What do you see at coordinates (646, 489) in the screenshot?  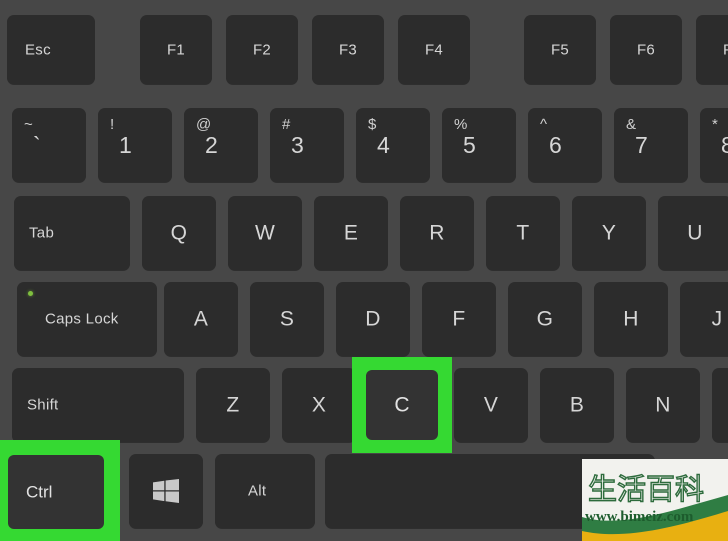 I see `watermark-chinese-text: 生活百科` at bounding box center [646, 489].